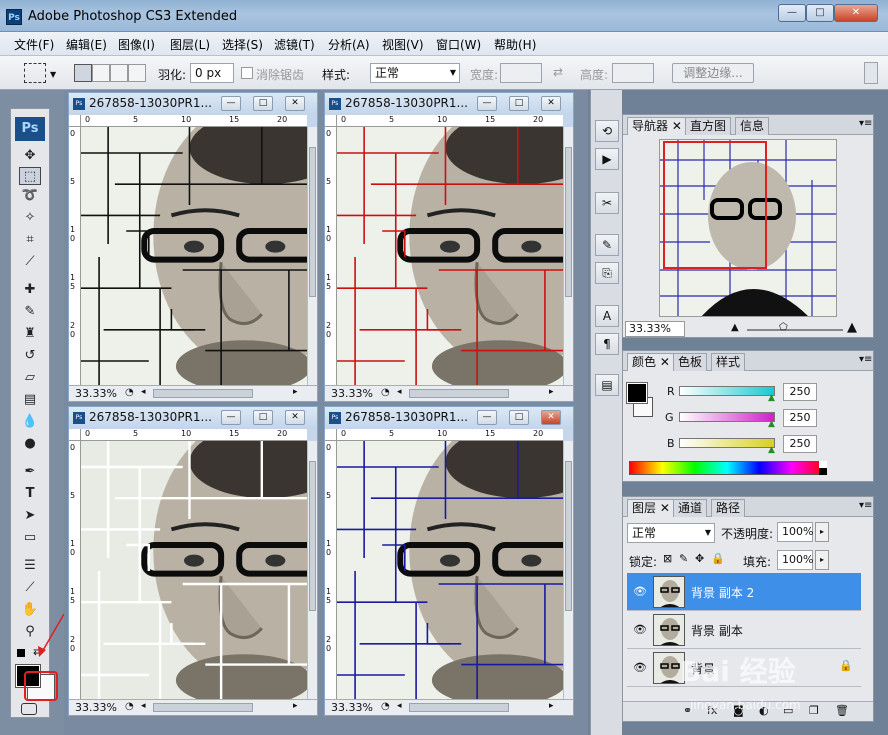  I want to click on layer-comps-icon: ▤, so click(607, 385).